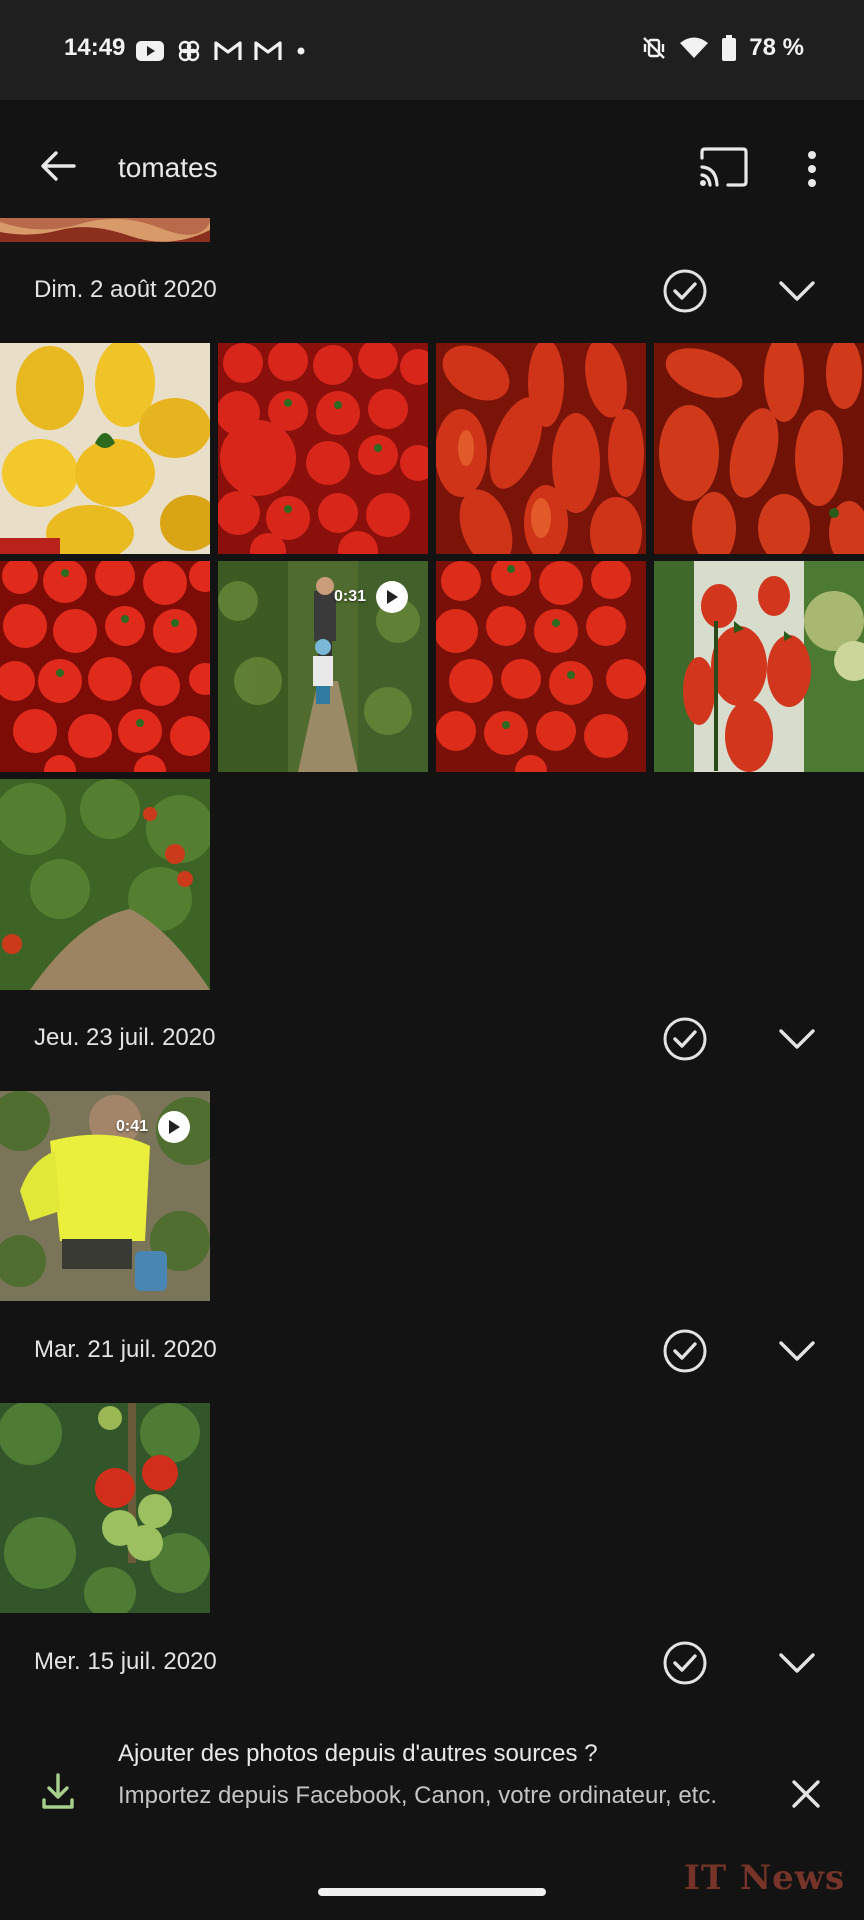  Describe the element at coordinates (131, 1126) in the screenshot. I see `video-duration: 0:41` at that location.